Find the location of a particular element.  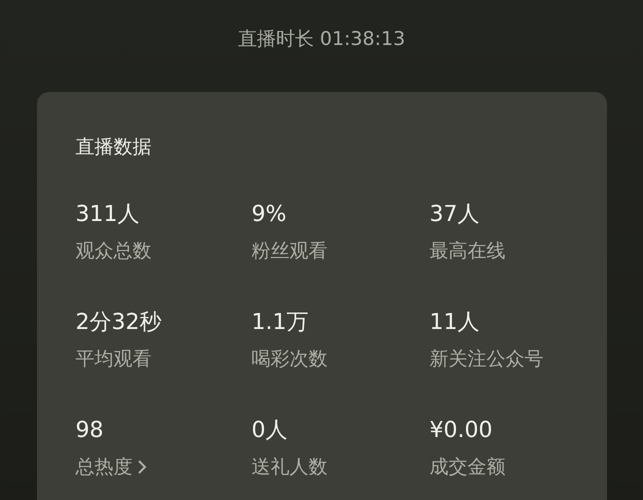

stat-label: 新关注公众号 is located at coordinates (487, 359).